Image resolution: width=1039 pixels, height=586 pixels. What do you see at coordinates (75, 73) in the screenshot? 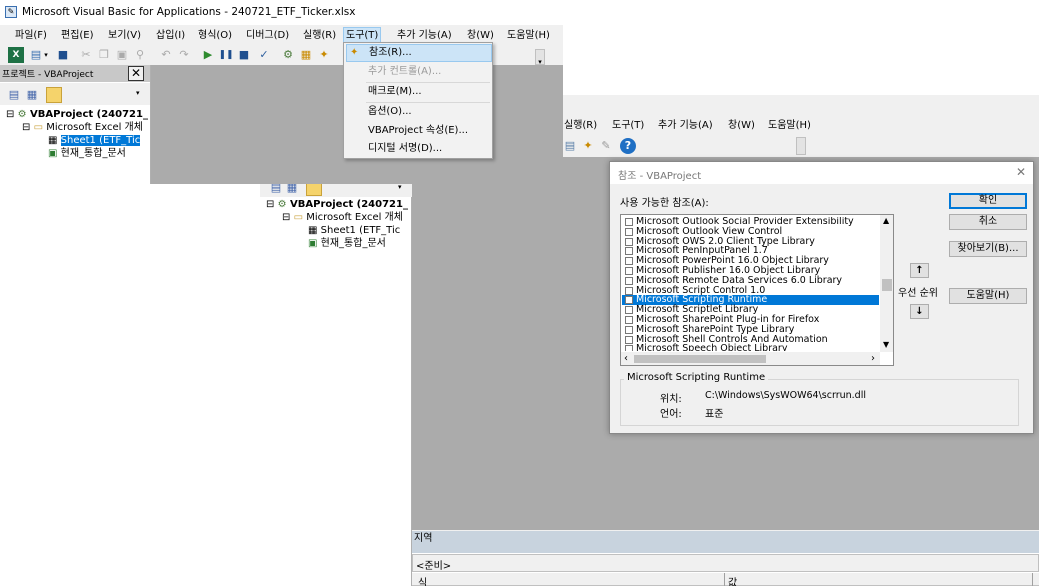
I see `project-panel-titlebar: 프로젝트 - VBAProject ✕` at bounding box center [75, 73].